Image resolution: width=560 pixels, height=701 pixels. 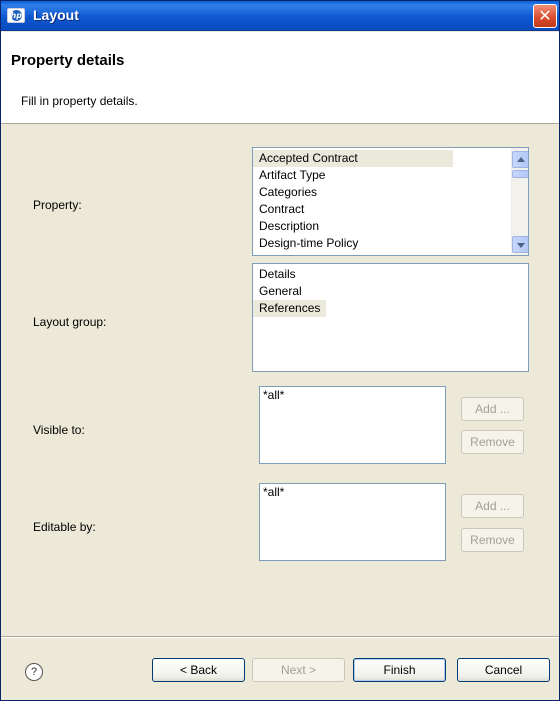 I want to click on page-title: Property details, so click(x=68, y=60).